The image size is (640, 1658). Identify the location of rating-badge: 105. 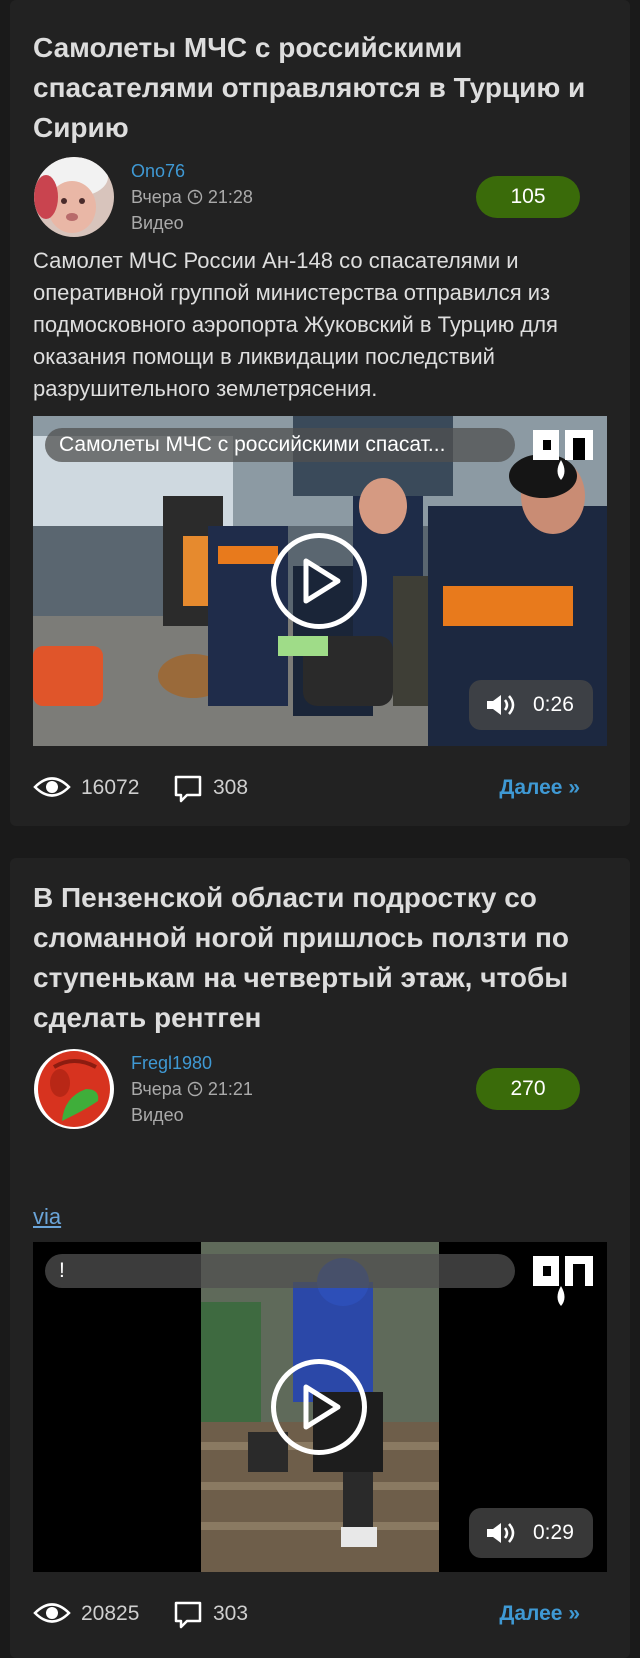
(528, 197).